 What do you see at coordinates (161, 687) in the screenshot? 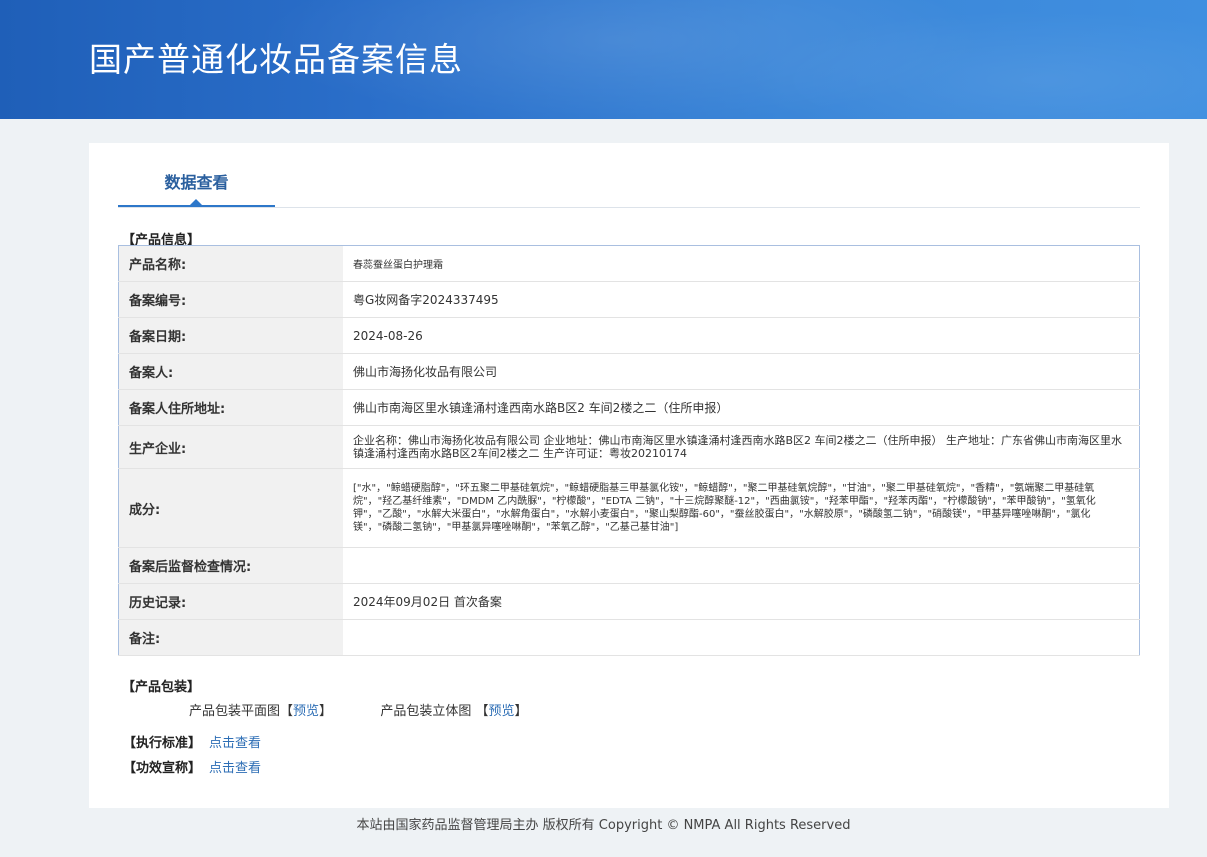
I see `packaging-heading: 【产品包装】` at bounding box center [161, 687].